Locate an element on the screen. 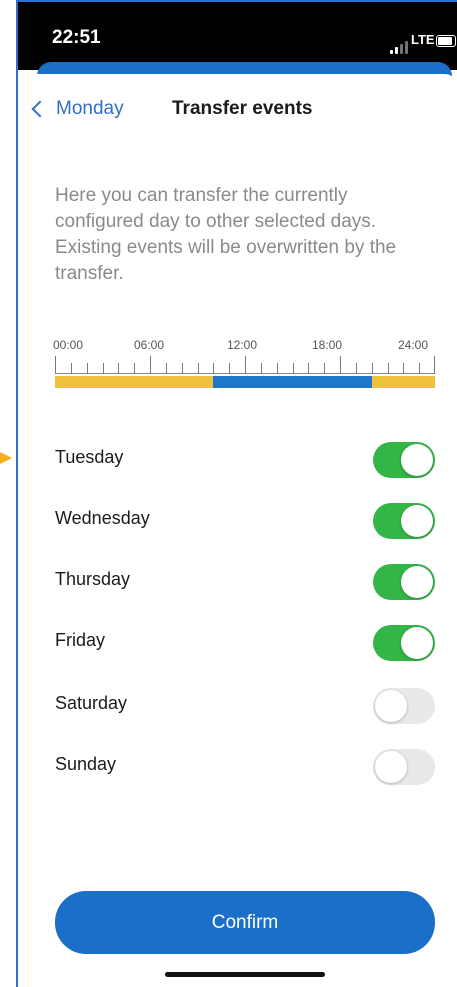 The image size is (457, 987). day-row-sunday: Sunday is located at coordinates (245, 765).